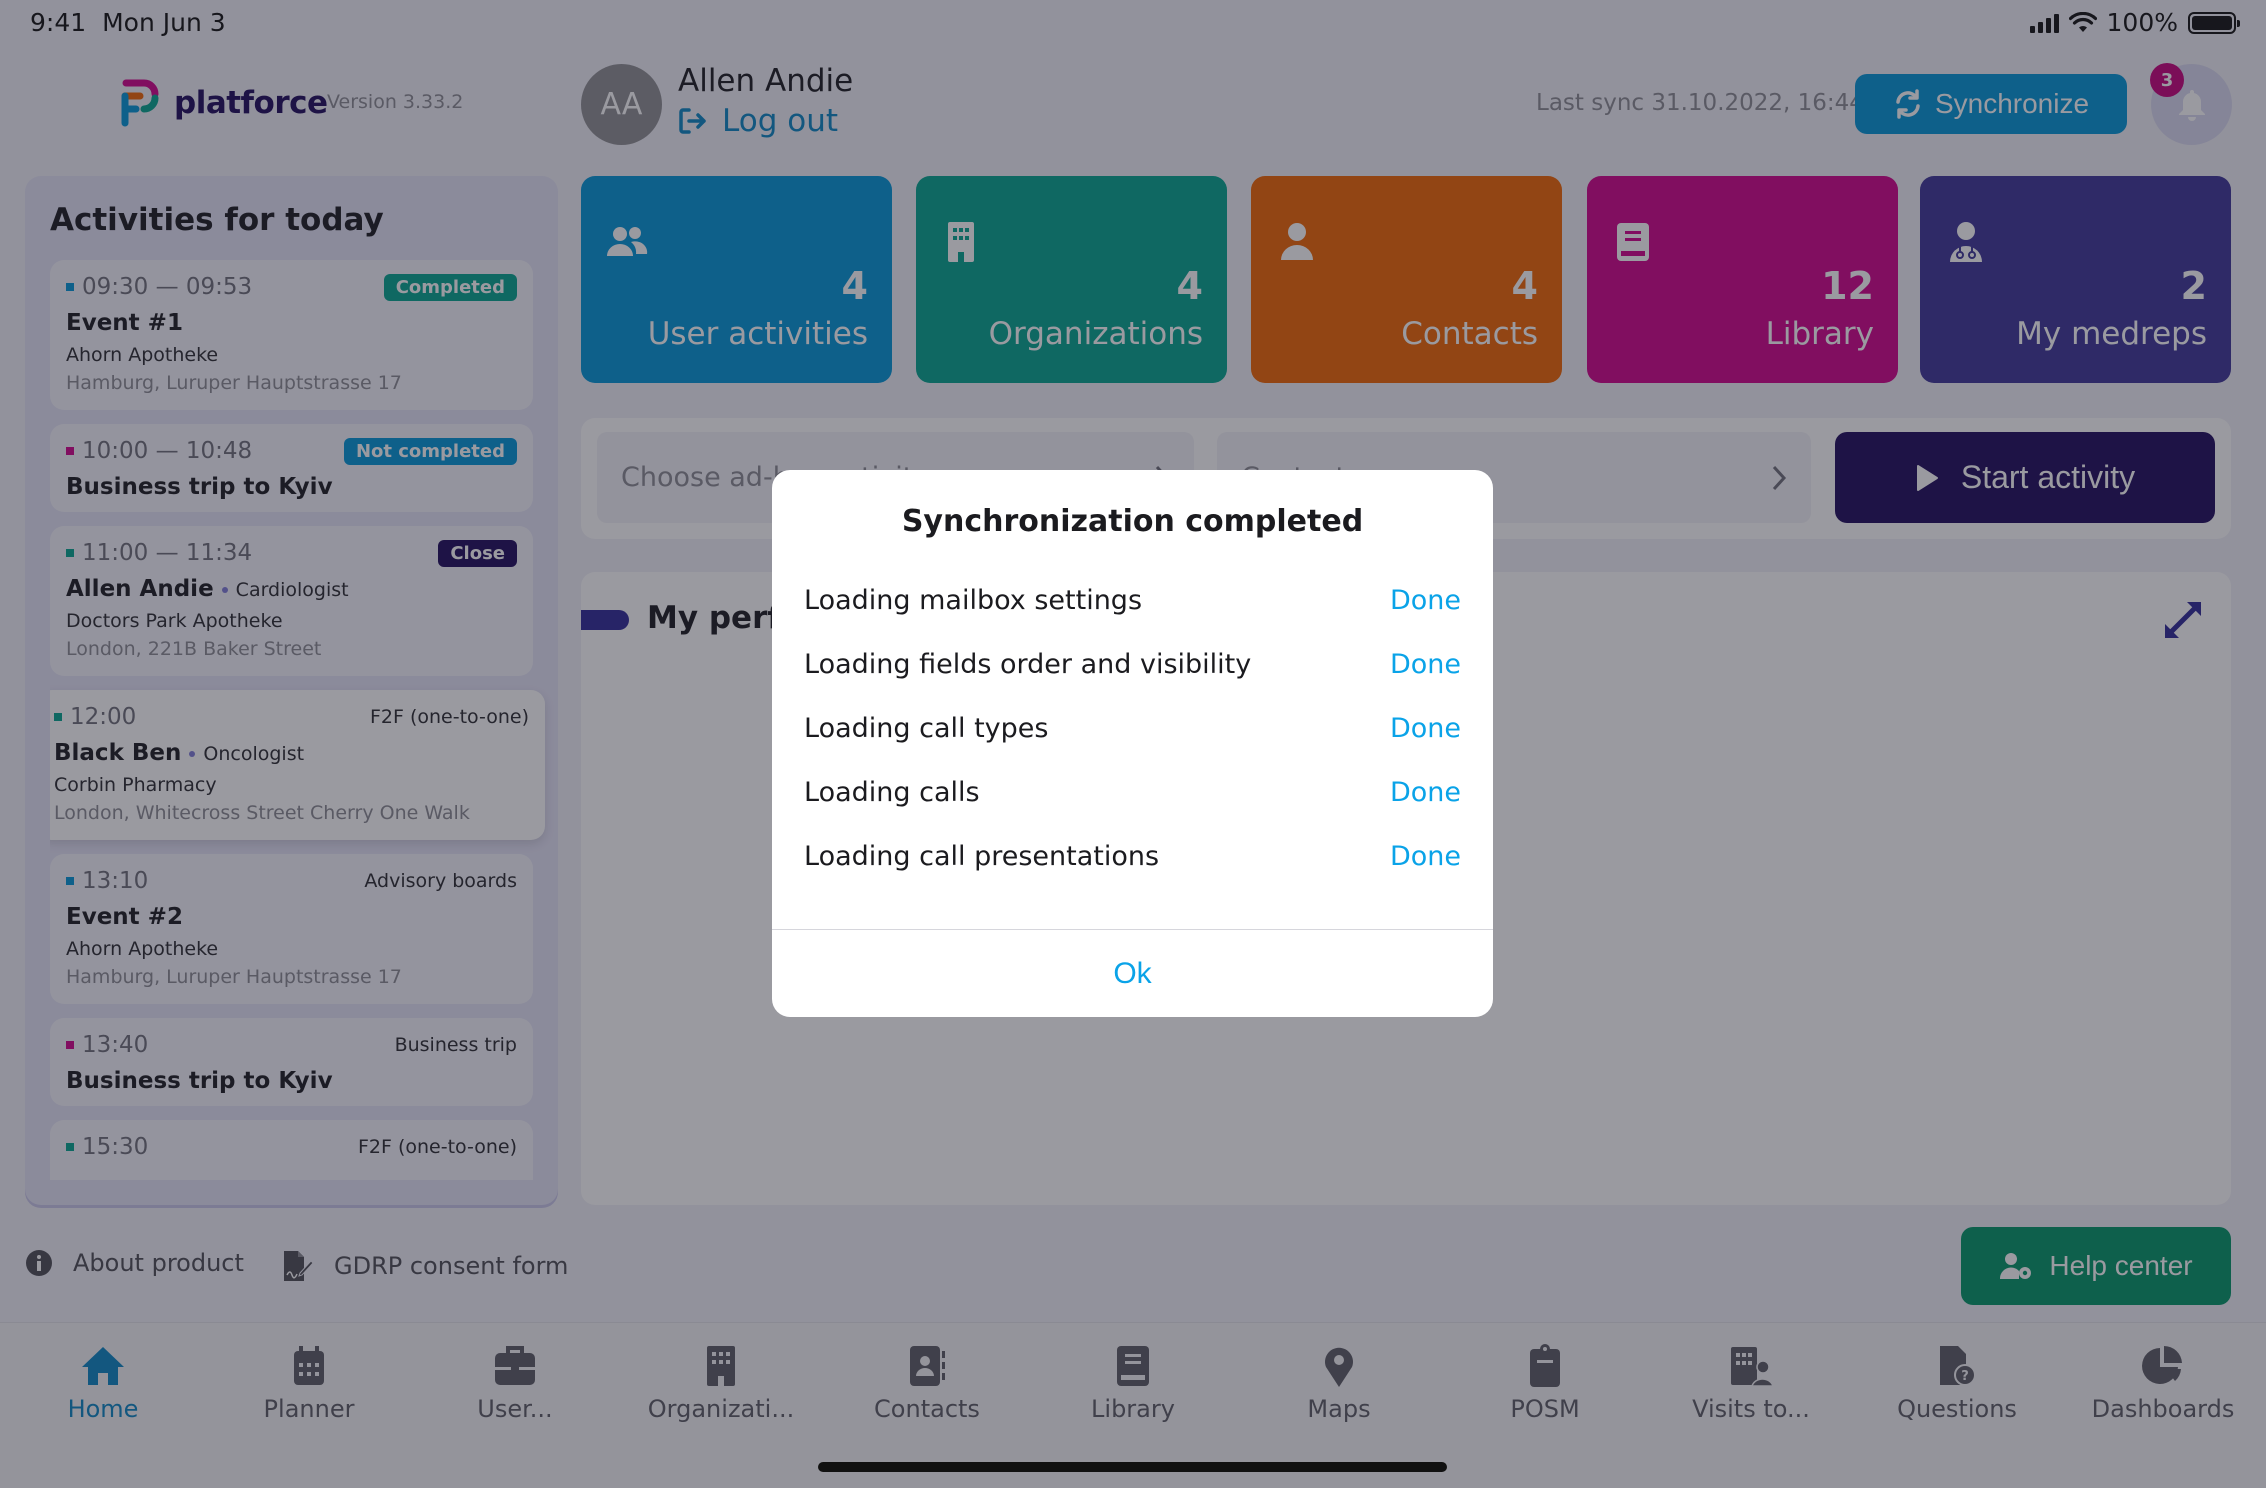 The image size is (2266, 1488). Describe the element at coordinates (1132, 728) in the screenshot. I see `sync-step-row: Loading call types Done` at that location.